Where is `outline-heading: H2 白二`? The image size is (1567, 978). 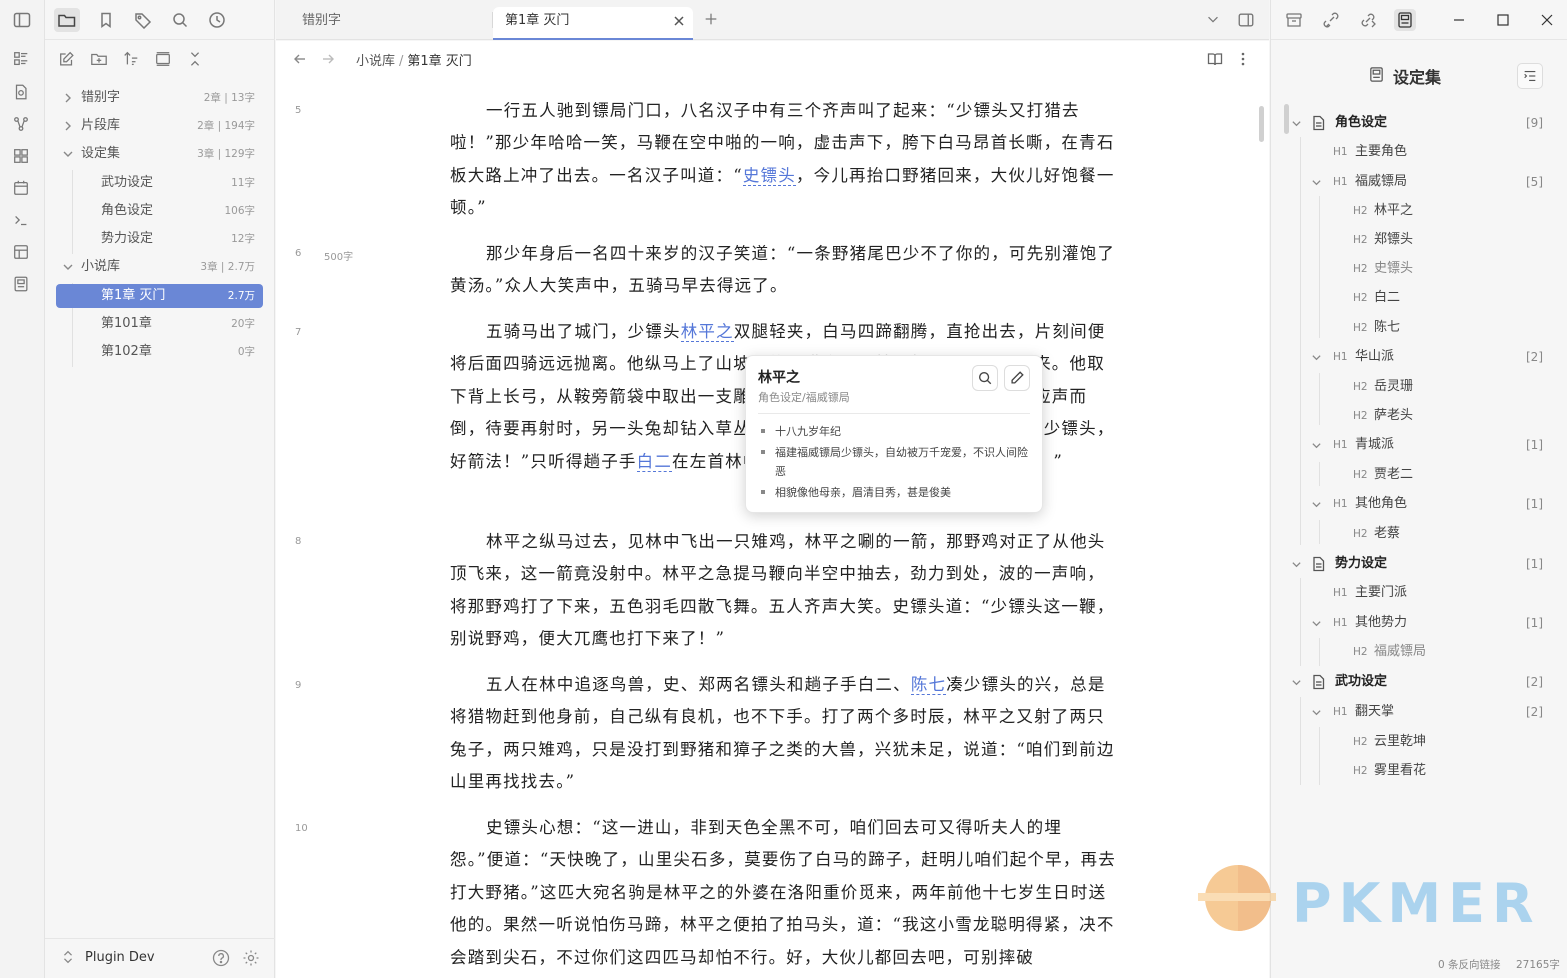 outline-heading: H2 白二 is located at coordinates (1396, 298).